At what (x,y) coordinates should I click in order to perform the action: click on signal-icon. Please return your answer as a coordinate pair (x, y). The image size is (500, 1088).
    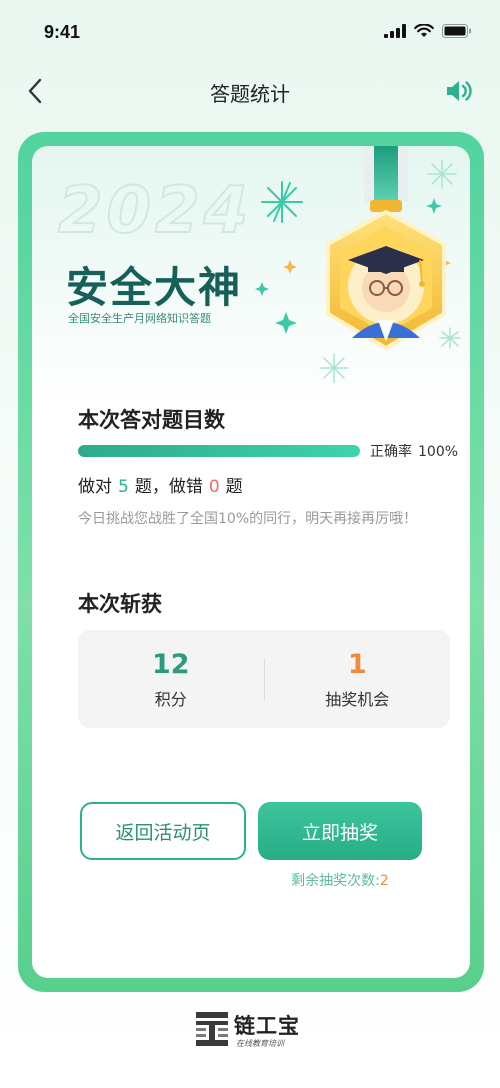
    Looking at the image, I should click on (395, 31).